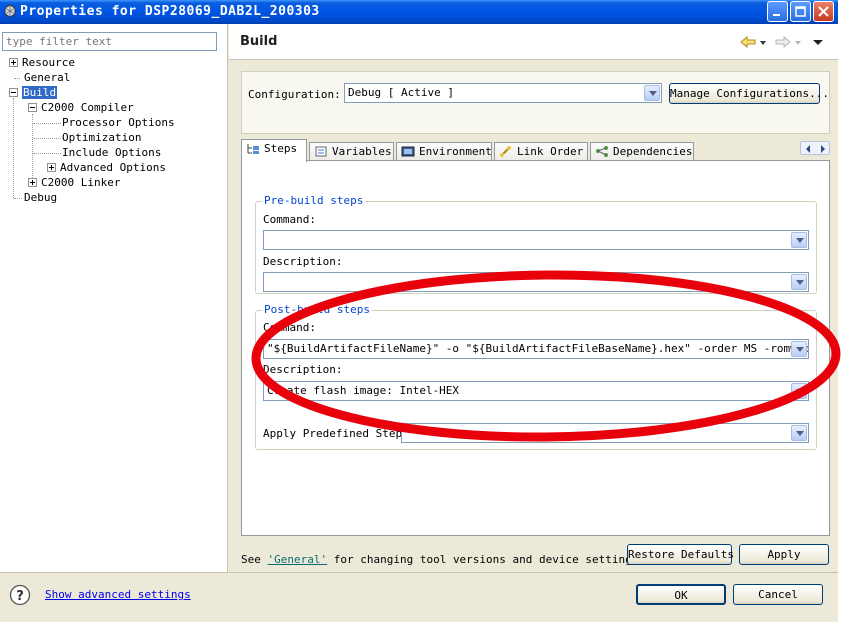  I want to click on post-build-description-input: Create flash image: Intel-HEX, so click(536, 391).